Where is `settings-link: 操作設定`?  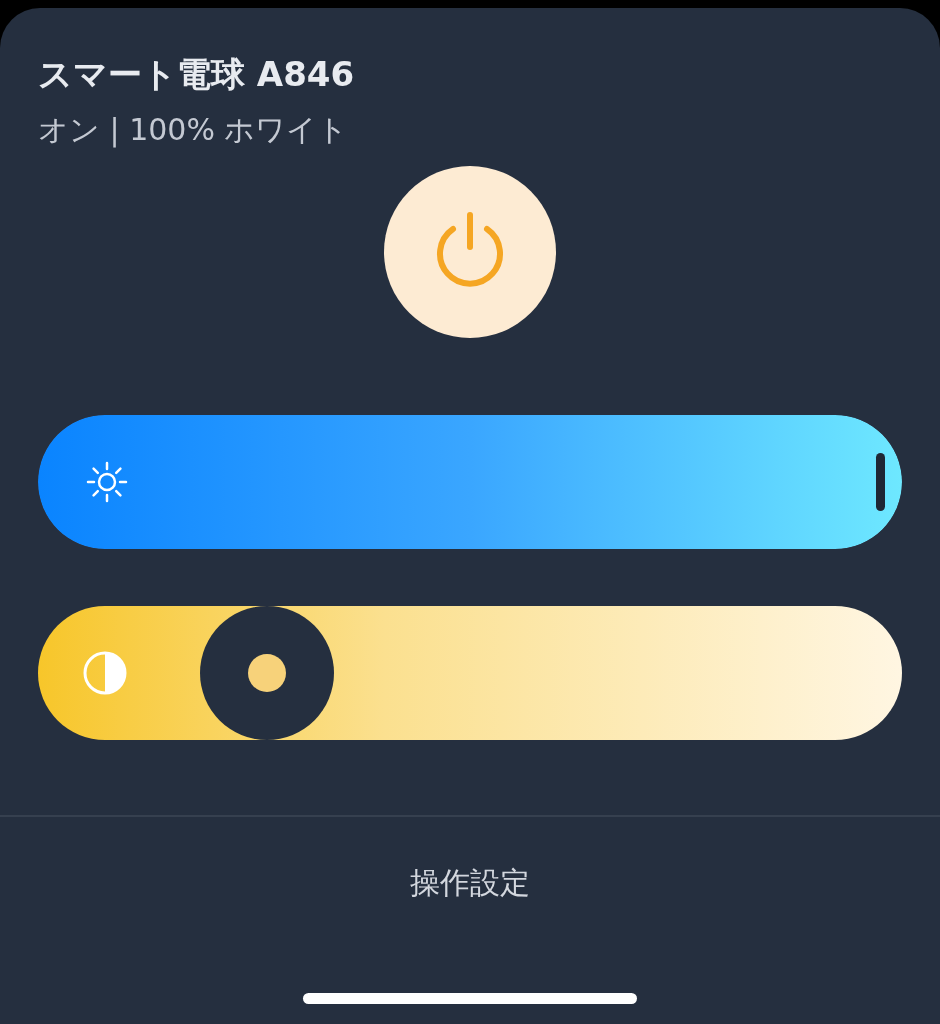 settings-link: 操作設定 is located at coordinates (470, 883).